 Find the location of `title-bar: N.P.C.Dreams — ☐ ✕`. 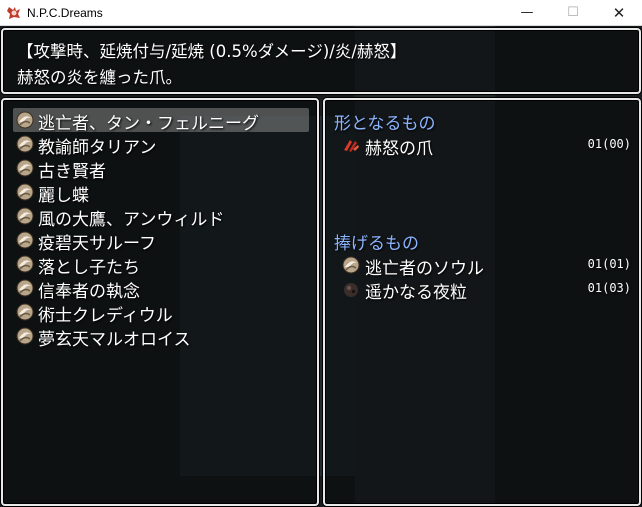

title-bar: N.P.C.Dreams — ☐ ✕ is located at coordinates (321, 13).